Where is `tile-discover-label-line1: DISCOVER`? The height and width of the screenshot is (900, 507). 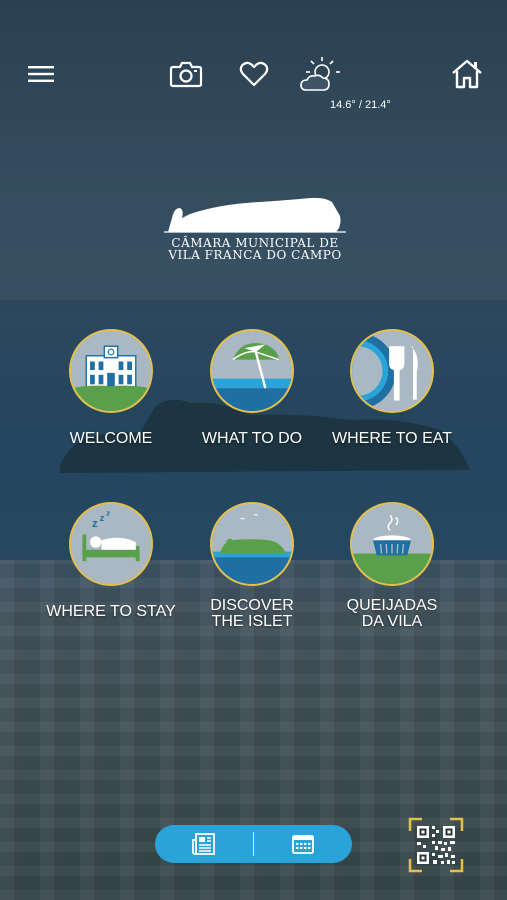 tile-discover-label-line1: DISCOVER is located at coordinates (252, 605).